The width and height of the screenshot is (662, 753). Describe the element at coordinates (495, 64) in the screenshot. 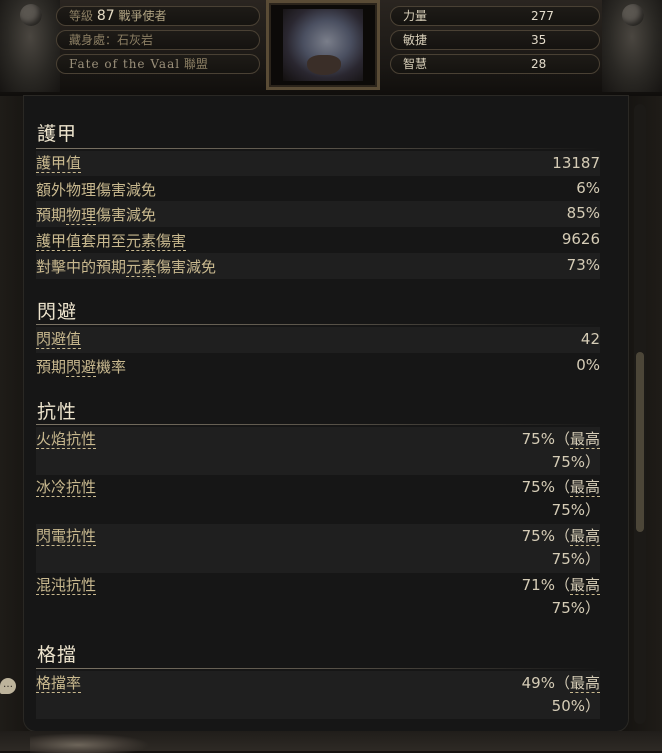

I see `attribute-intelligence: 智慧 28` at that location.